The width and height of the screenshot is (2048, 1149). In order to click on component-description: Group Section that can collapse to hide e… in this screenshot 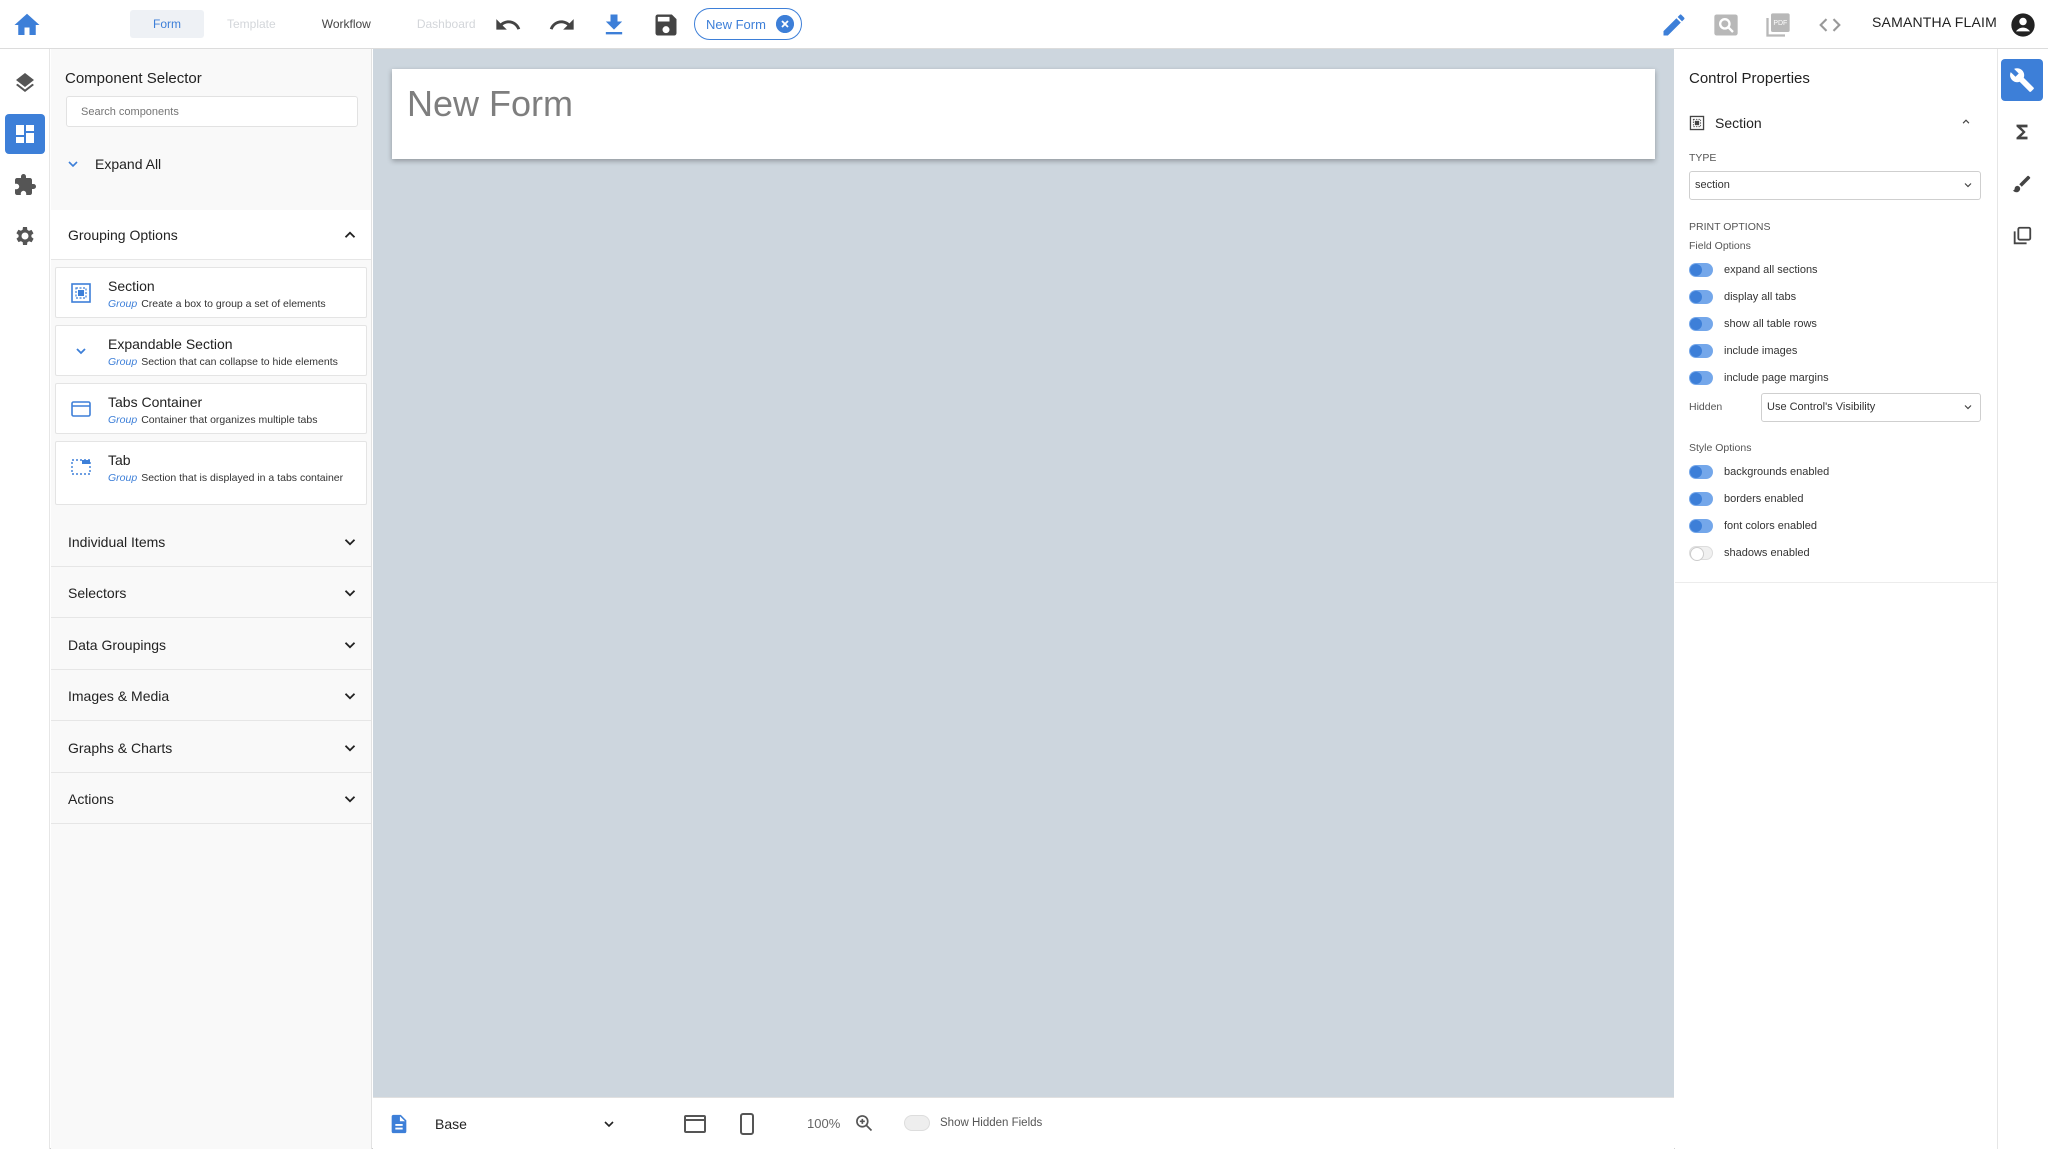, I will do `click(228, 362)`.